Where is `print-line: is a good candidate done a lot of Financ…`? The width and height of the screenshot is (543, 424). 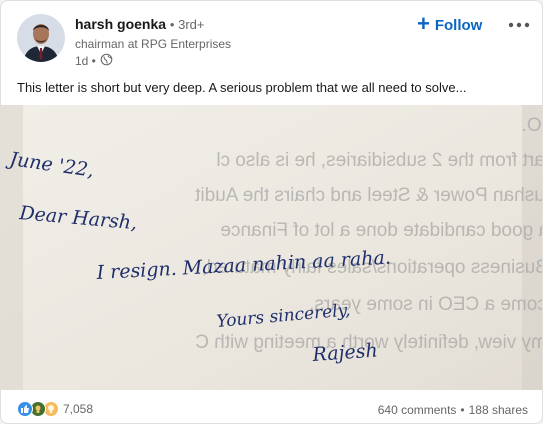
print-line: is a good candidate done a lot of Financ… is located at coordinates (381, 230).